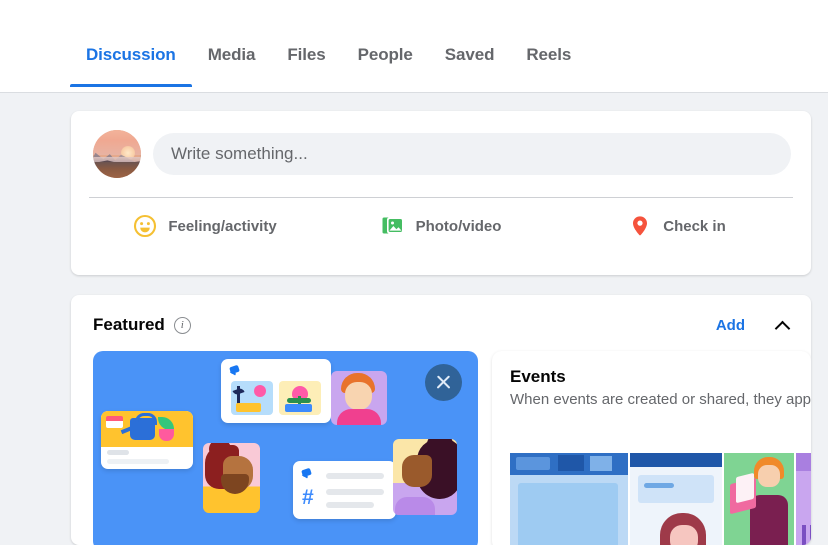 The image size is (828, 545). I want to click on featured-title: Featured, so click(129, 324).